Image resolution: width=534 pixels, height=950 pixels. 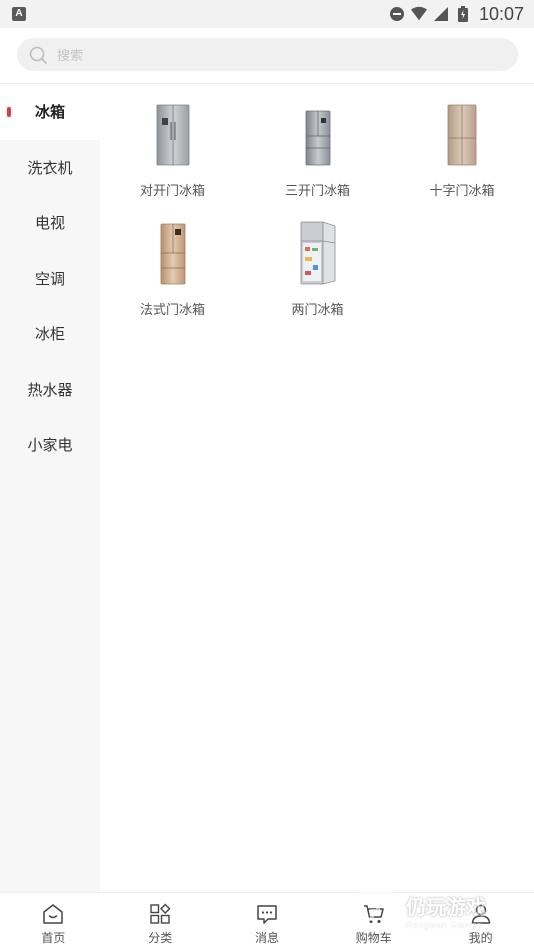 I want to click on sidebar-item-tv: 电视, so click(x=50, y=223).